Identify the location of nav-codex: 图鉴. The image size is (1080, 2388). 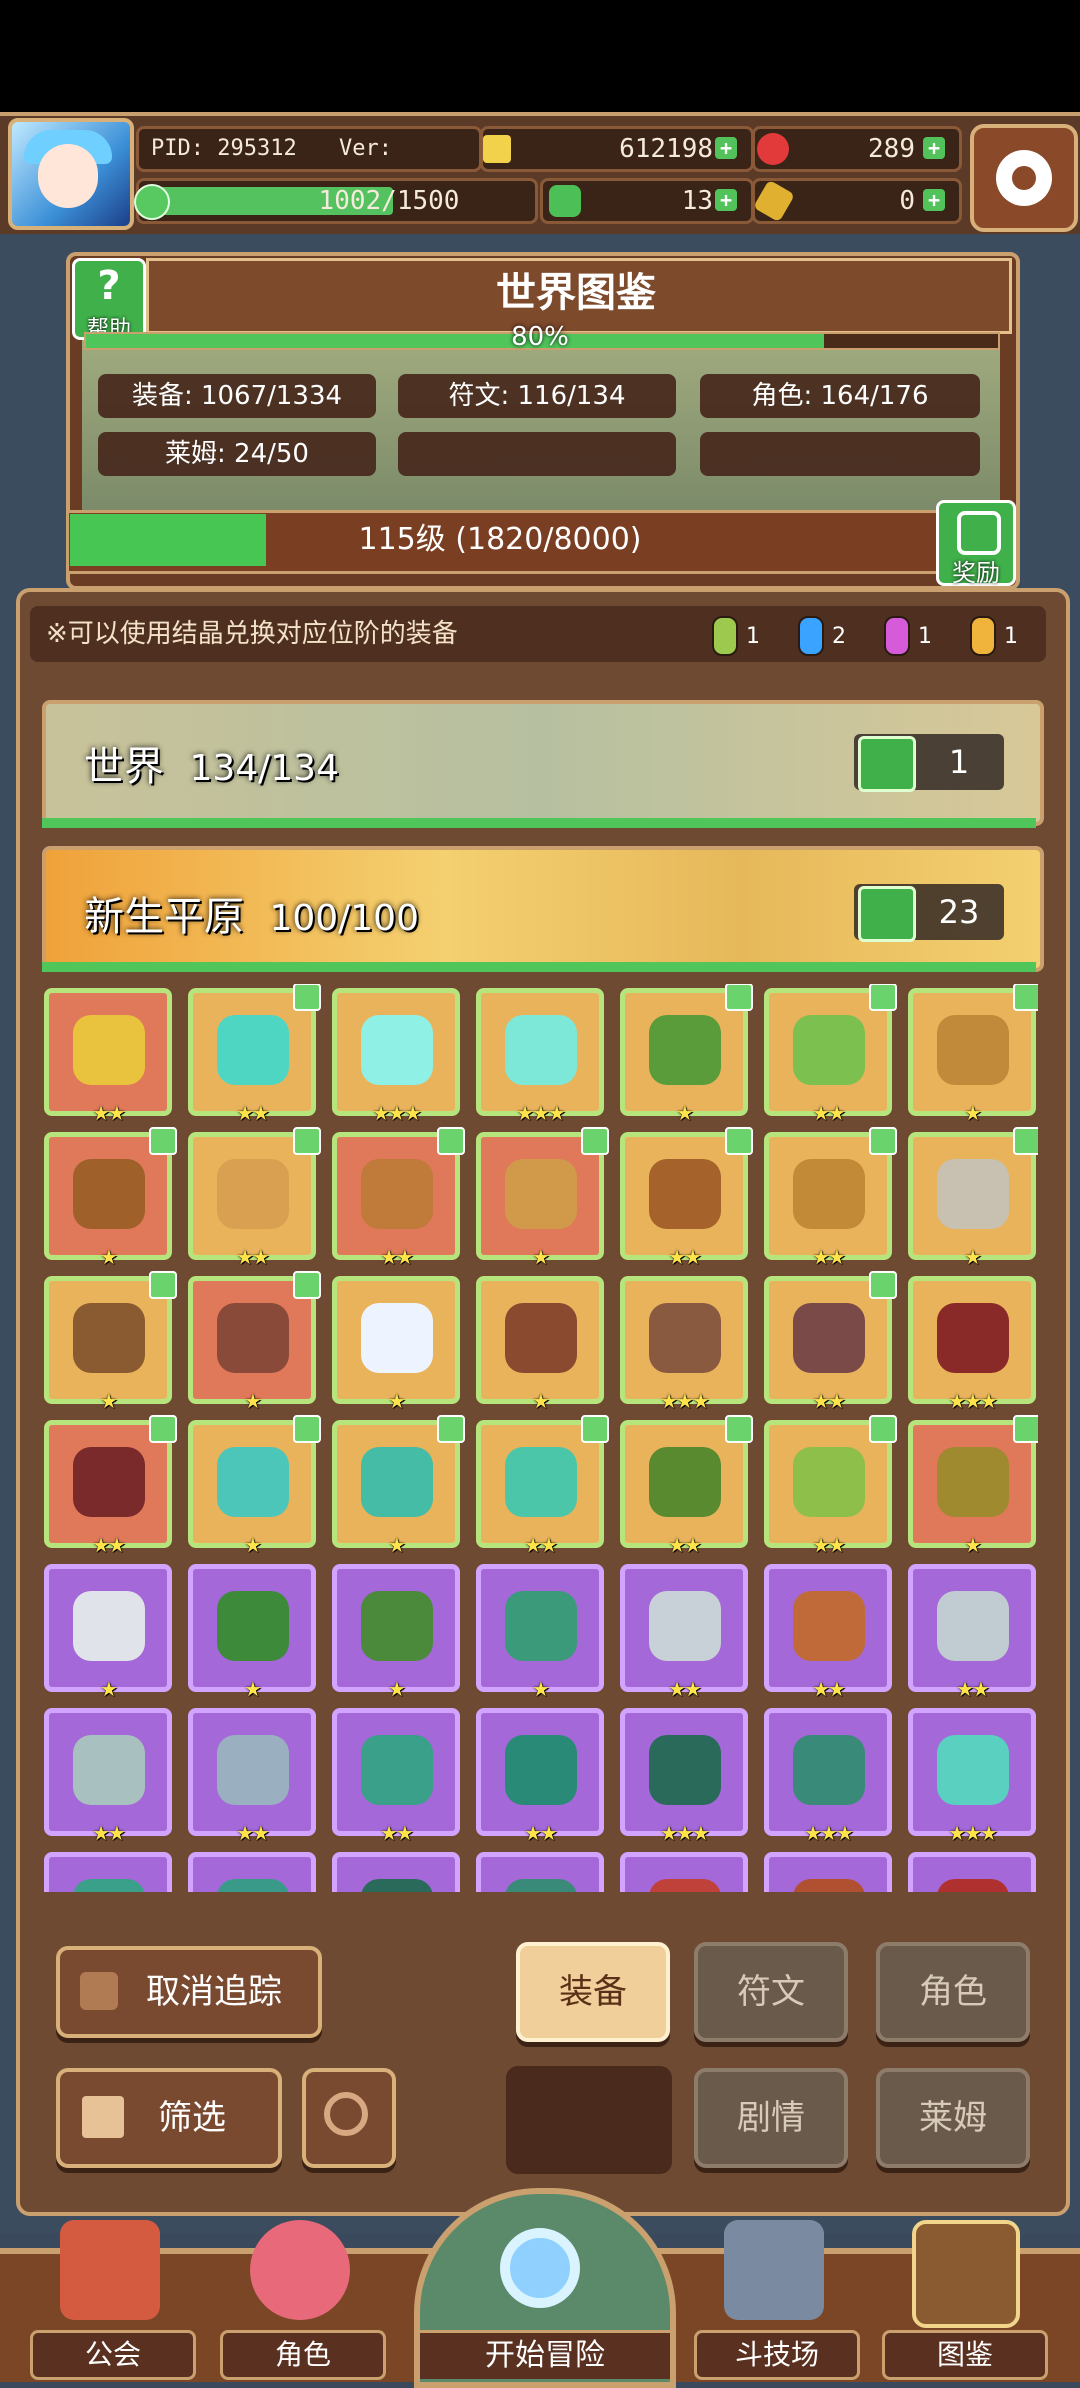
(965, 2295).